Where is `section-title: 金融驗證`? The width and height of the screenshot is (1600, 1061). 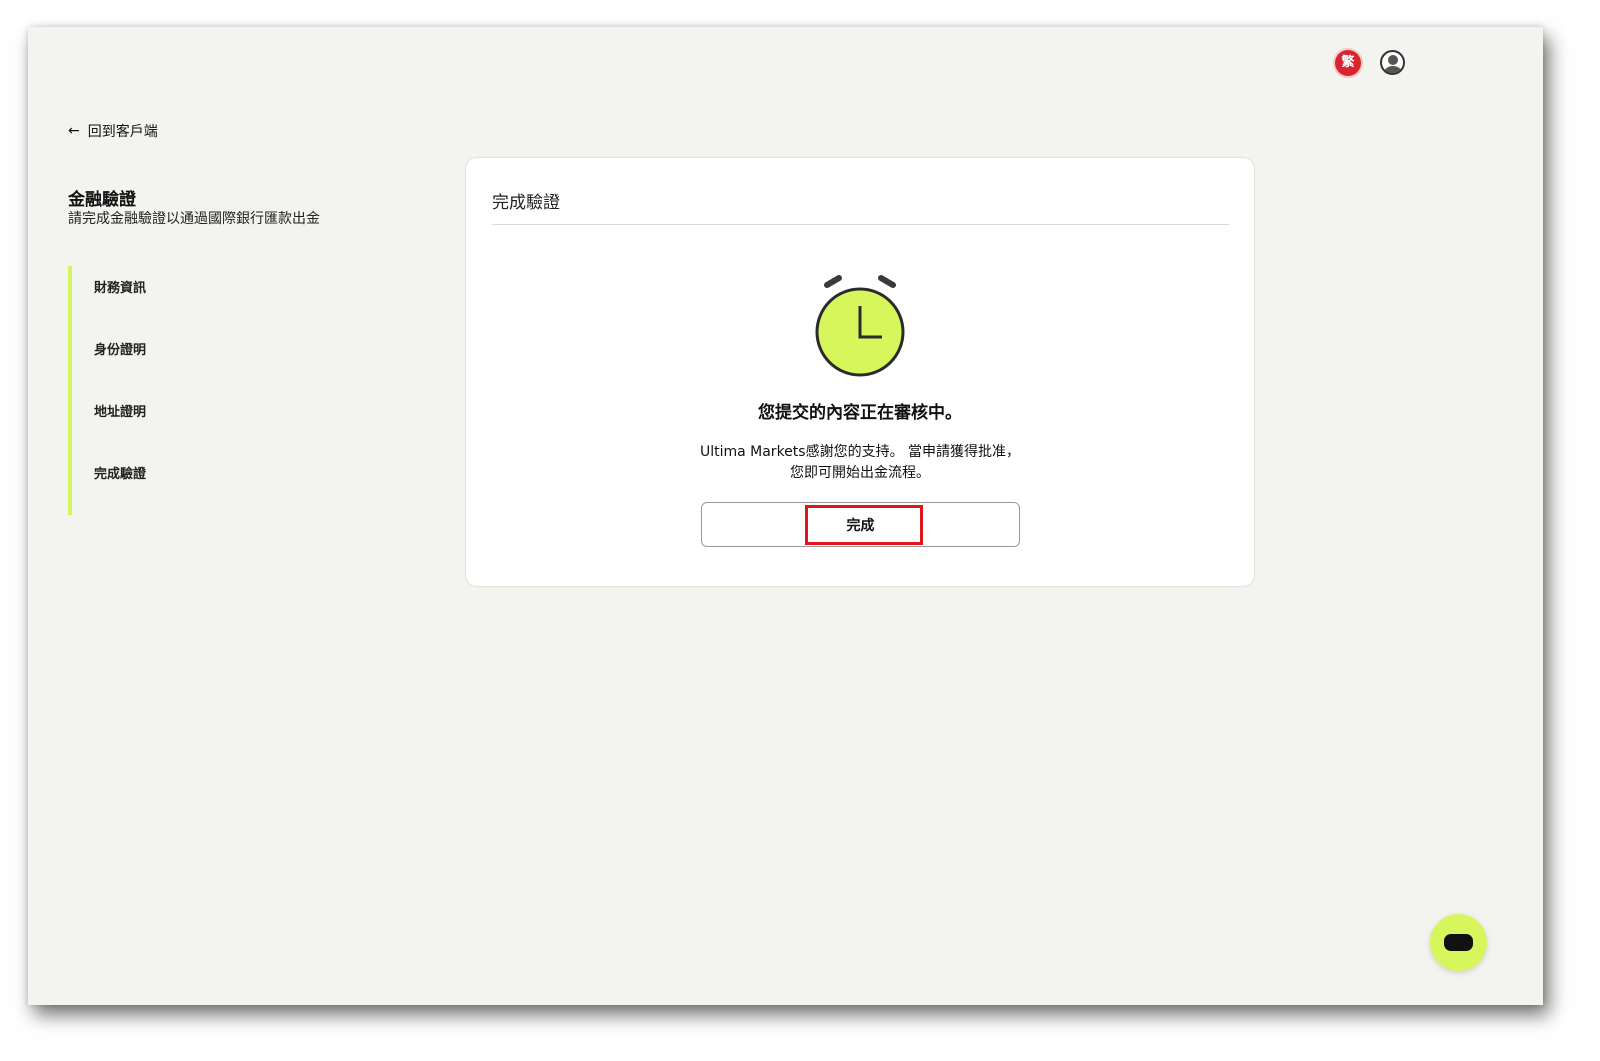 section-title: 金融驗證 is located at coordinates (102, 200).